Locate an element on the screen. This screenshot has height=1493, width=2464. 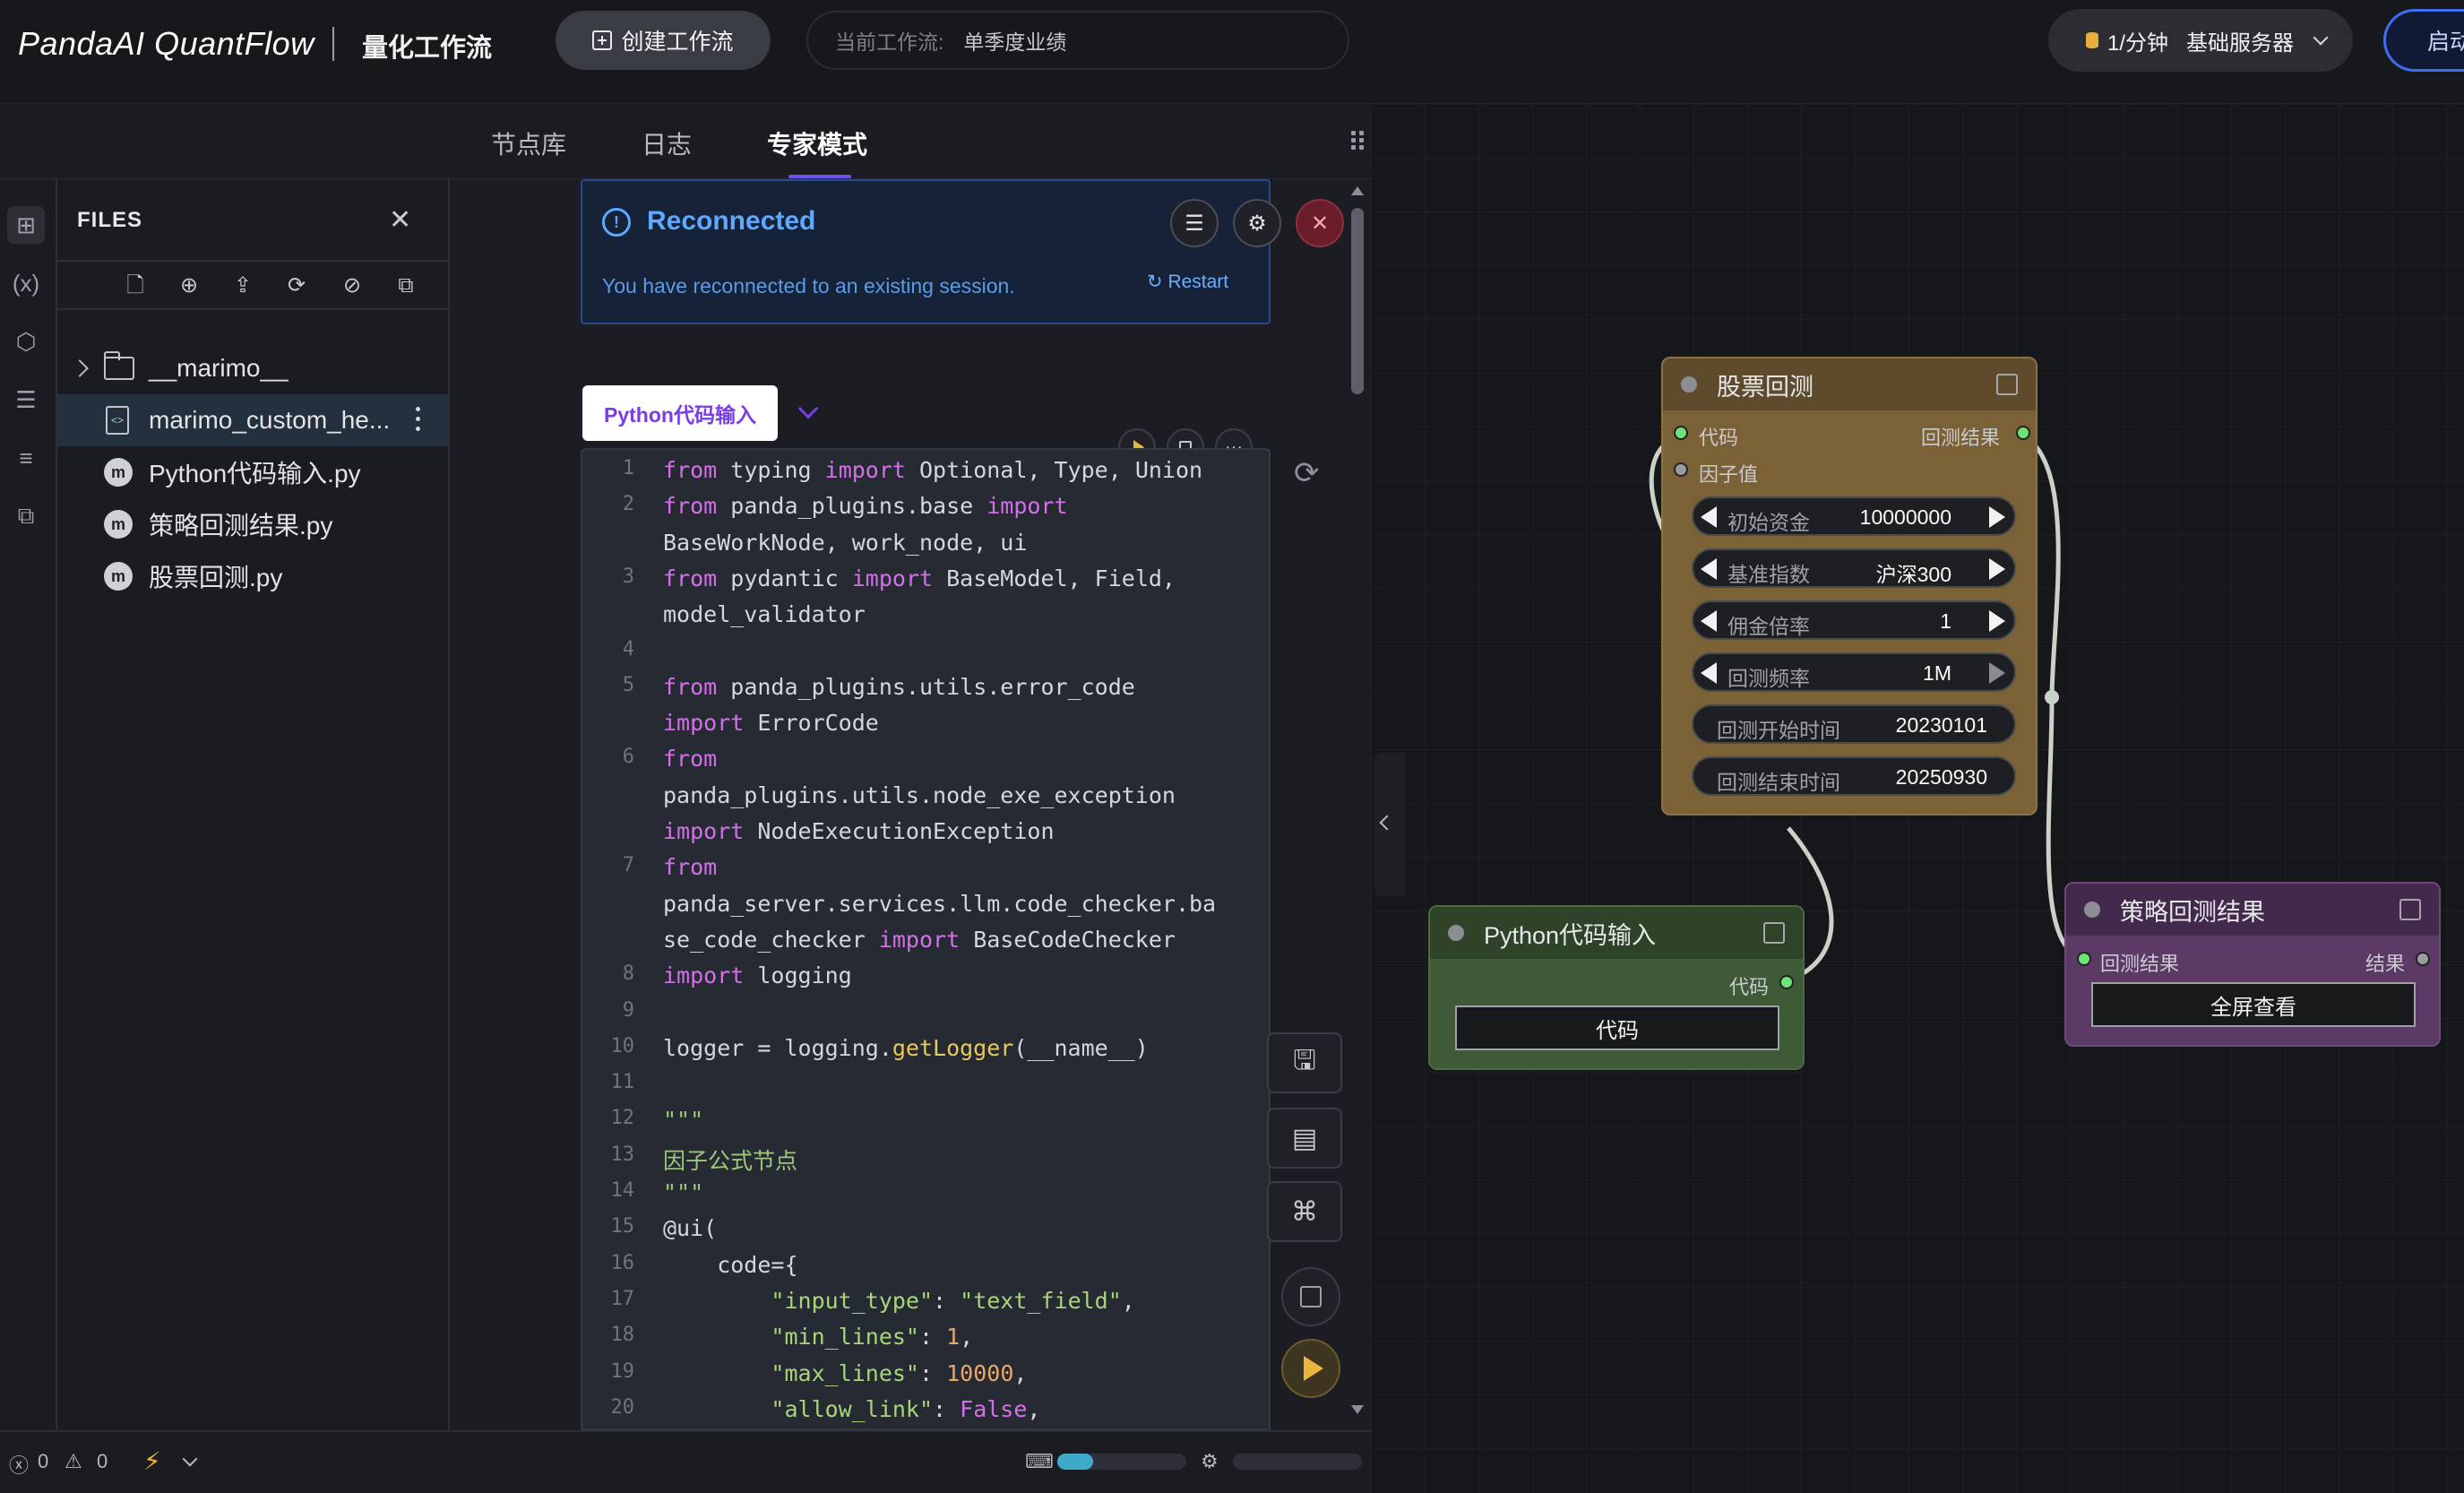
line-text: import NodeExecutionException is located at coordinates (859, 831).